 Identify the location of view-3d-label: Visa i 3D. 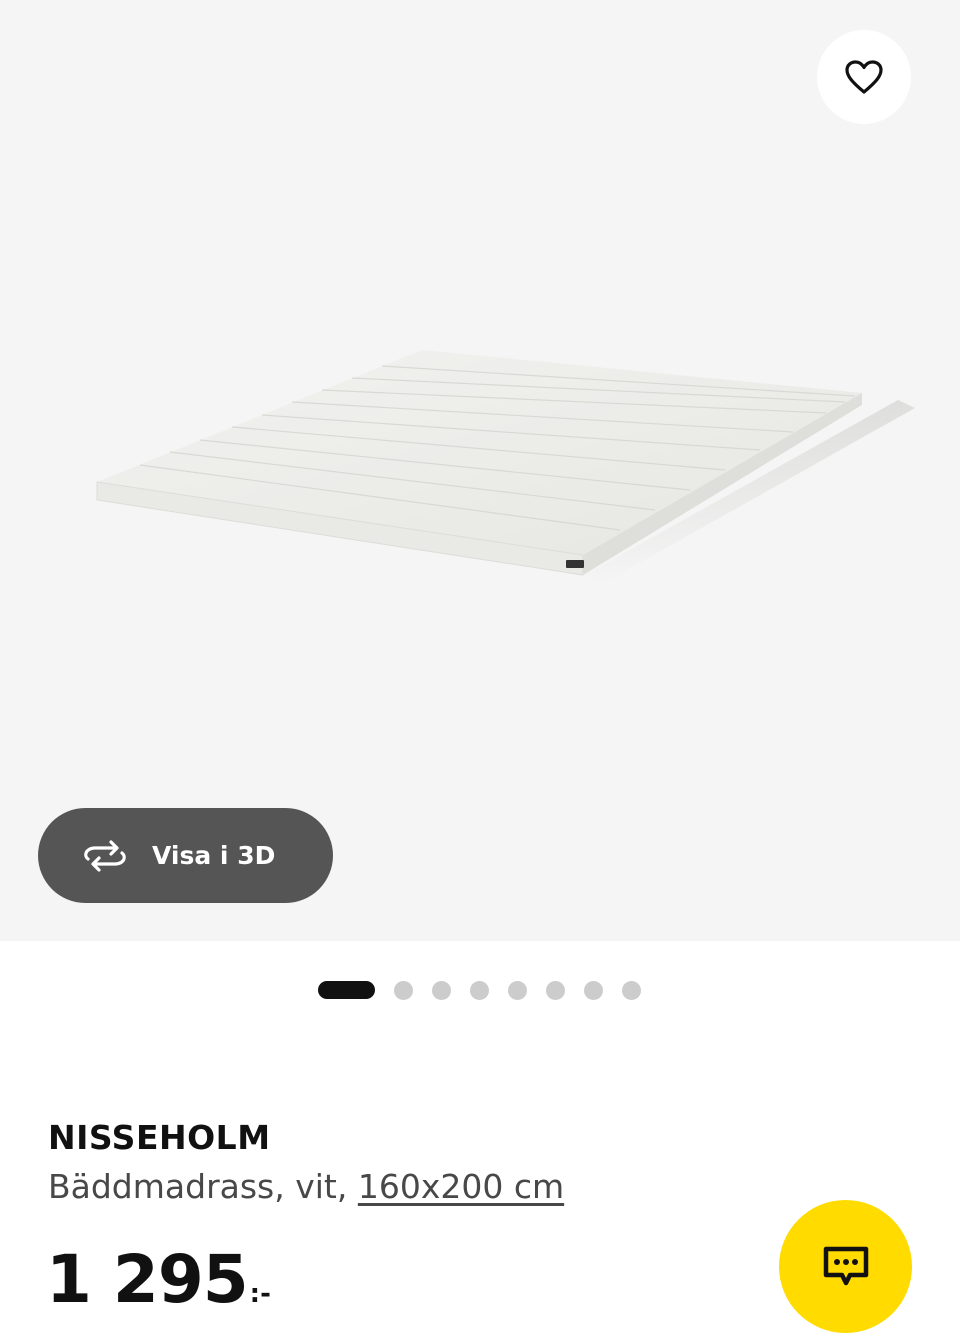
(214, 855).